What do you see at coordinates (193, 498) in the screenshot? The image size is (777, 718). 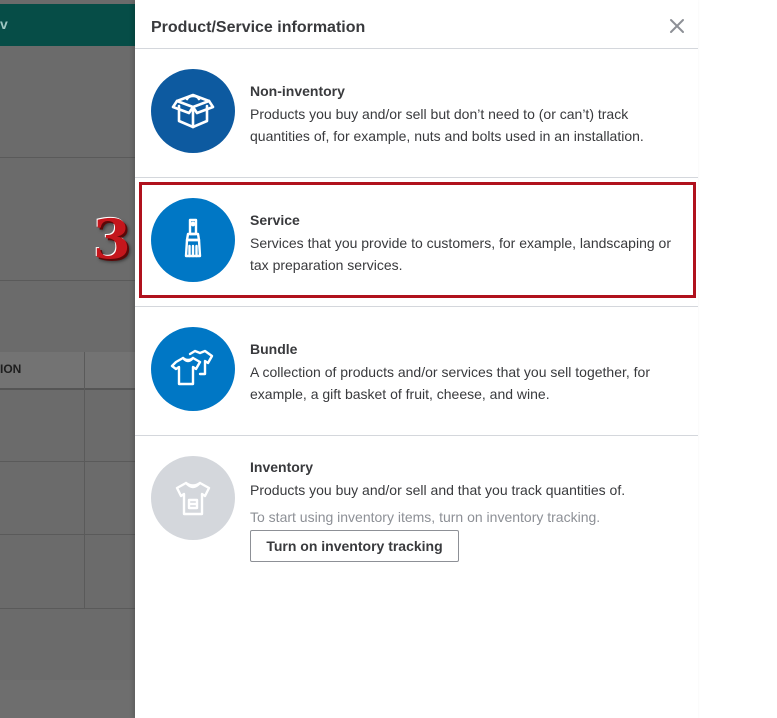 I see `shirt-icon` at bounding box center [193, 498].